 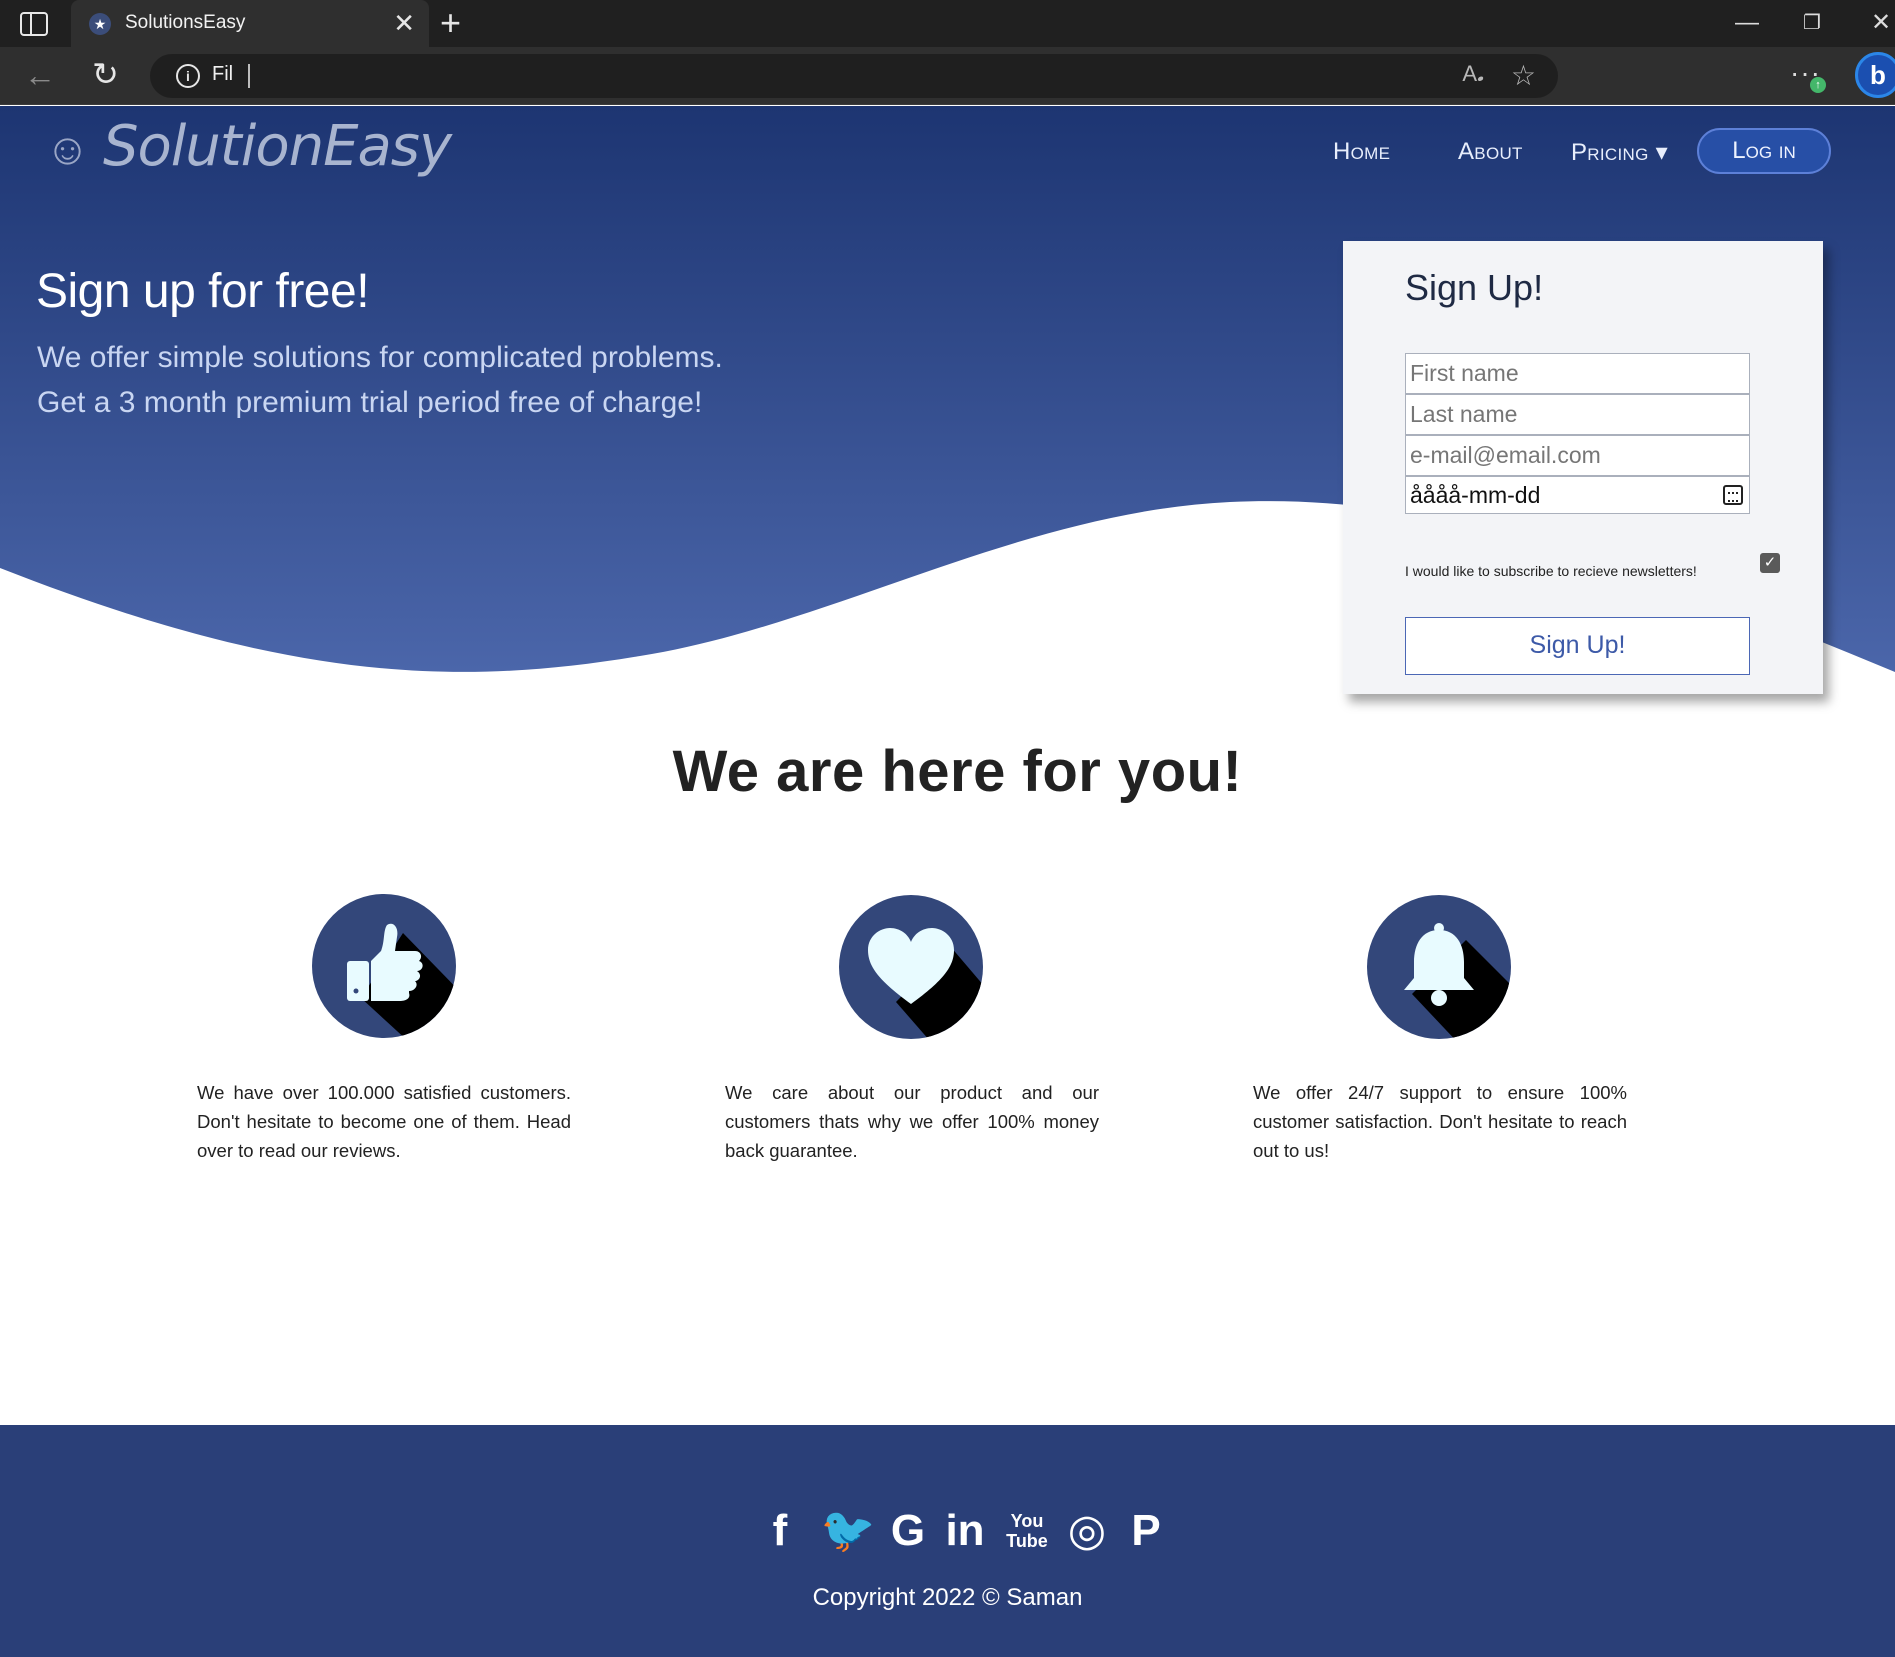 What do you see at coordinates (1490, 152) in the screenshot?
I see `nav-about: About` at bounding box center [1490, 152].